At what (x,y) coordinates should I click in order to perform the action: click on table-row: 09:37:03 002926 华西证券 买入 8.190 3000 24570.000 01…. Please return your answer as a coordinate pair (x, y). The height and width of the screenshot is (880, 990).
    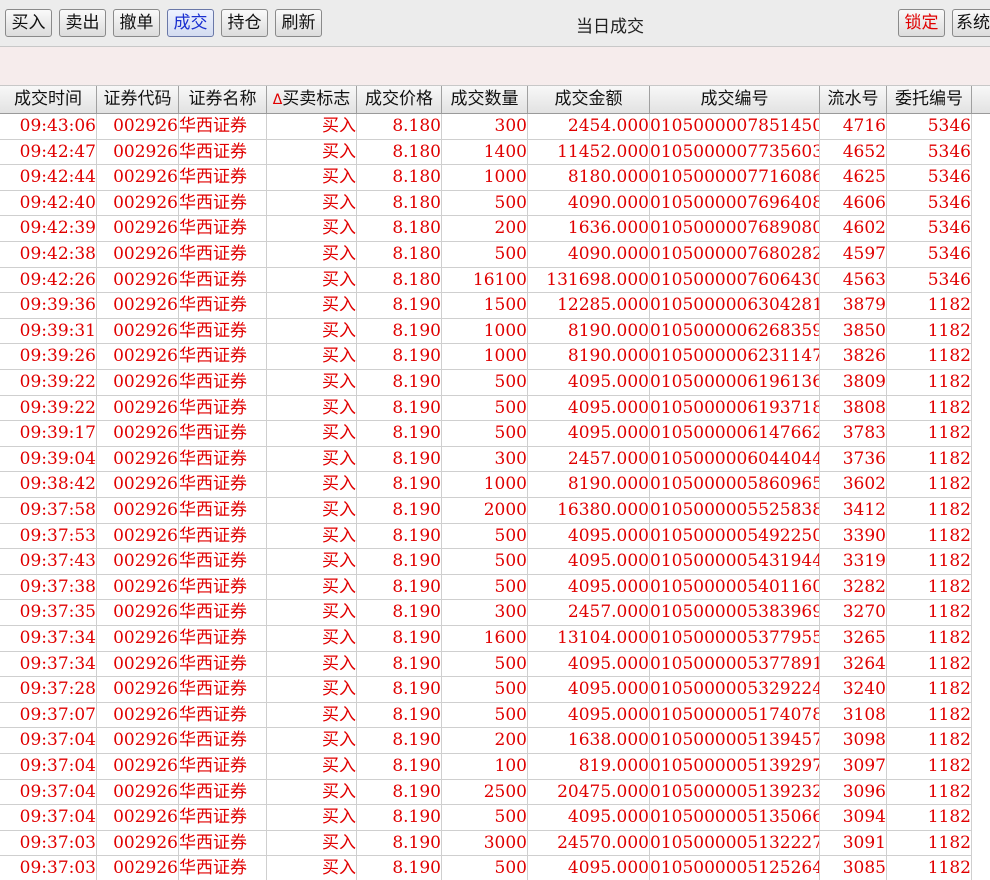
    Looking at the image, I should click on (495, 843).